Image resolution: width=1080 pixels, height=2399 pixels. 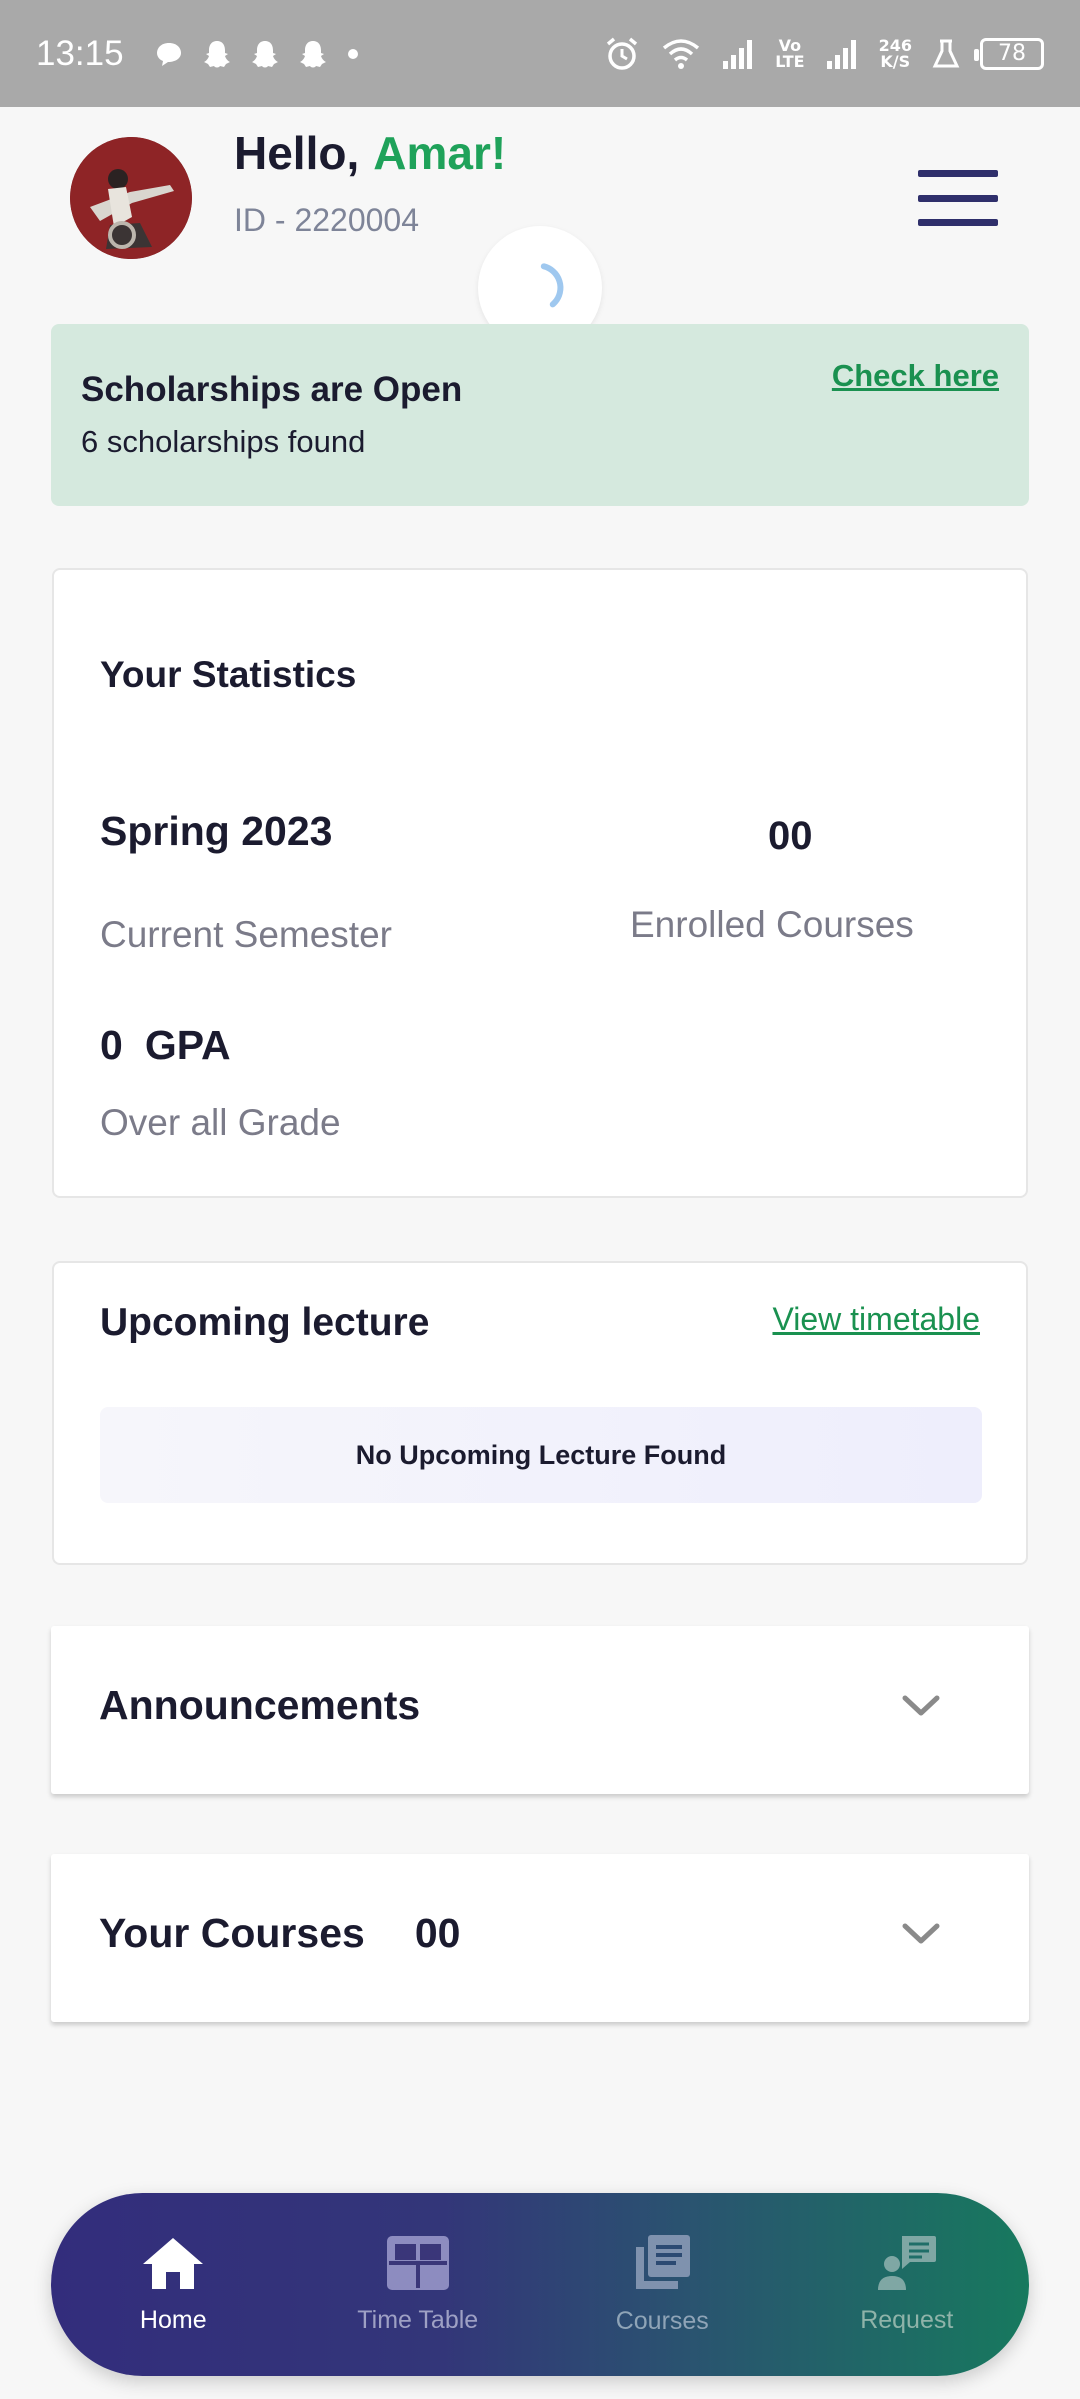 I want to click on spinner-icon, so click(x=539, y=288).